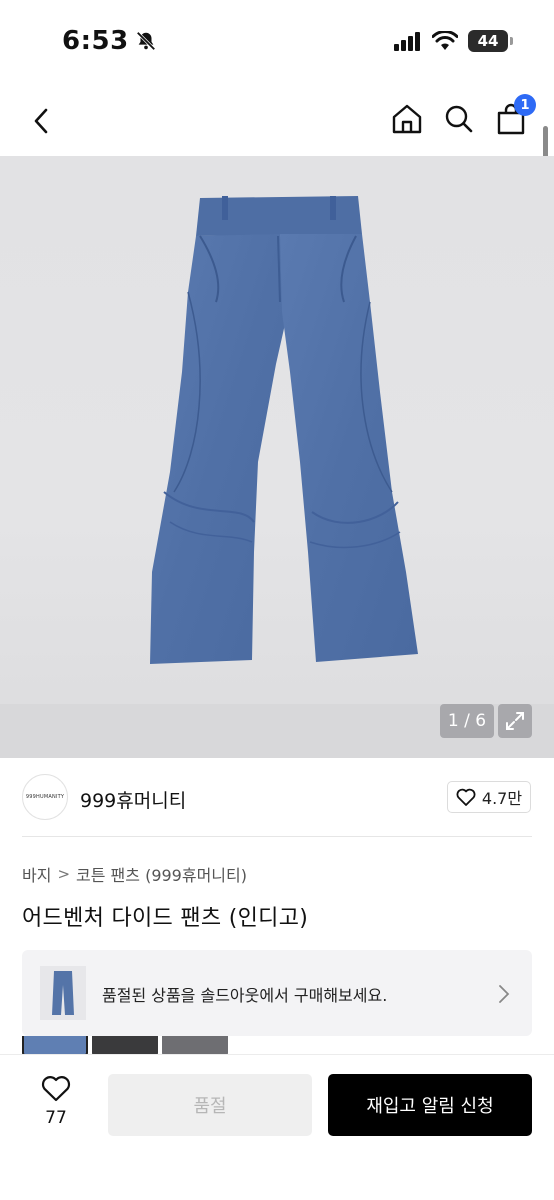  Describe the element at coordinates (504, 994) in the screenshot. I see `chevron-right-icon` at that location.